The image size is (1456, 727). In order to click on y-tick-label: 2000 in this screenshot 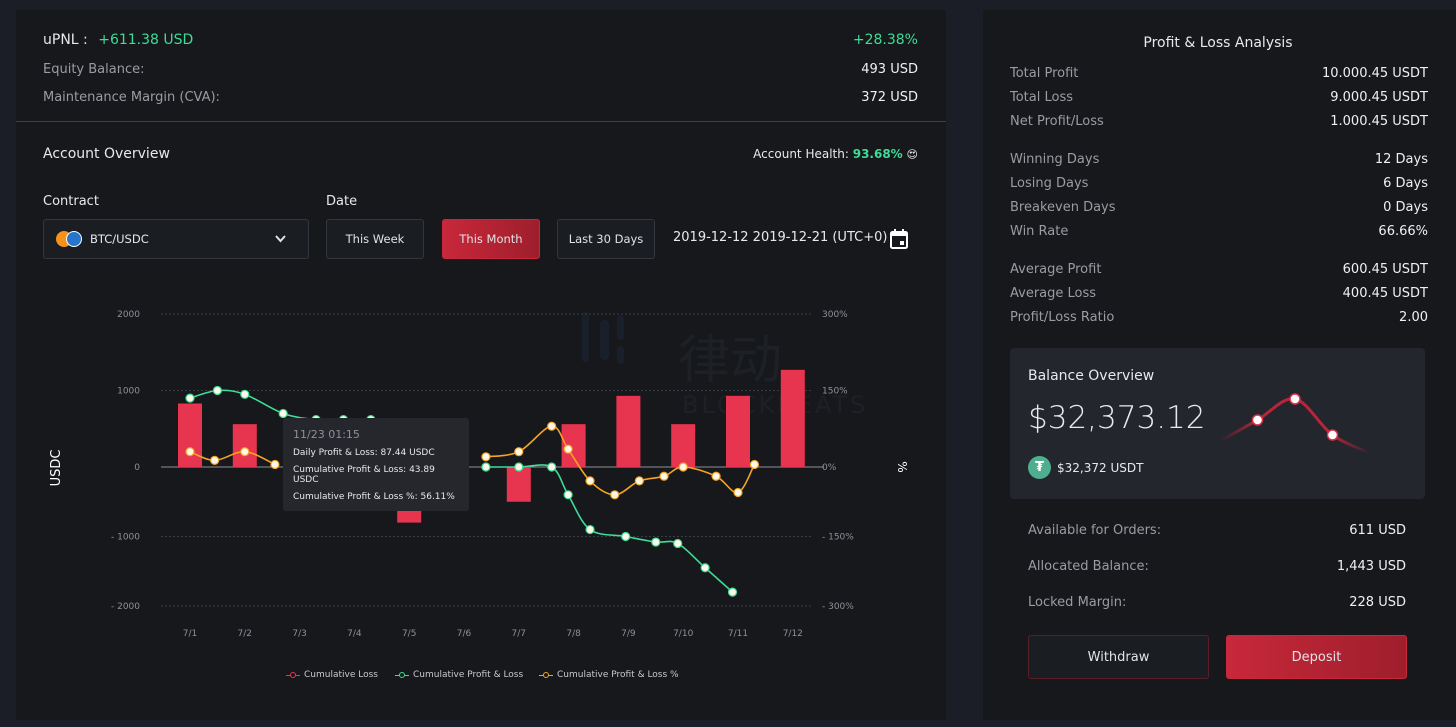, I will do `click(128, 315)`.